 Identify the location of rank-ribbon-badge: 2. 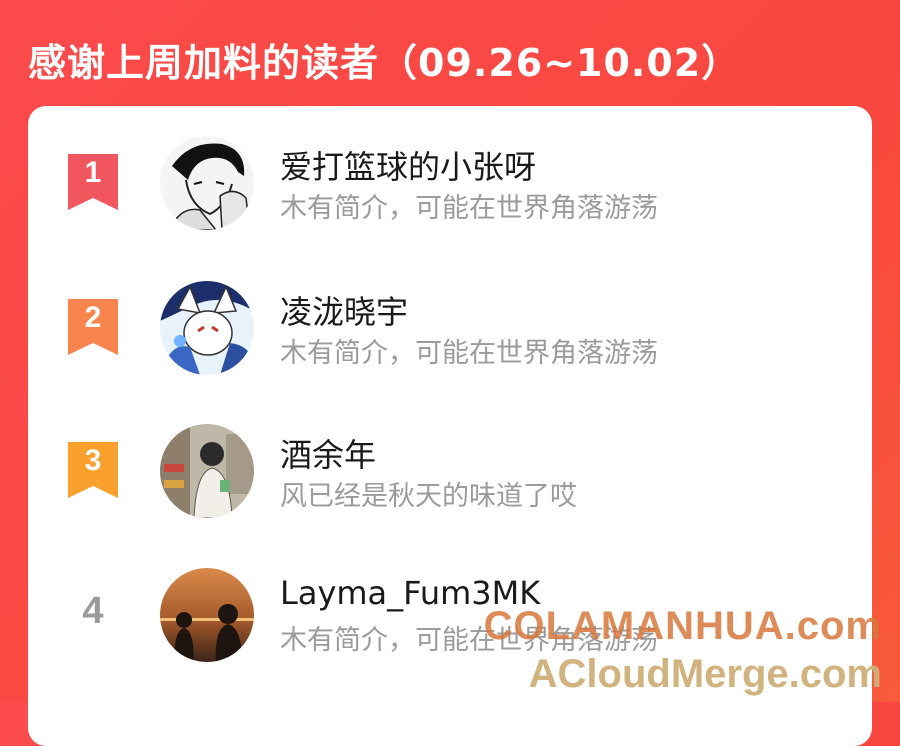
(93, 327).